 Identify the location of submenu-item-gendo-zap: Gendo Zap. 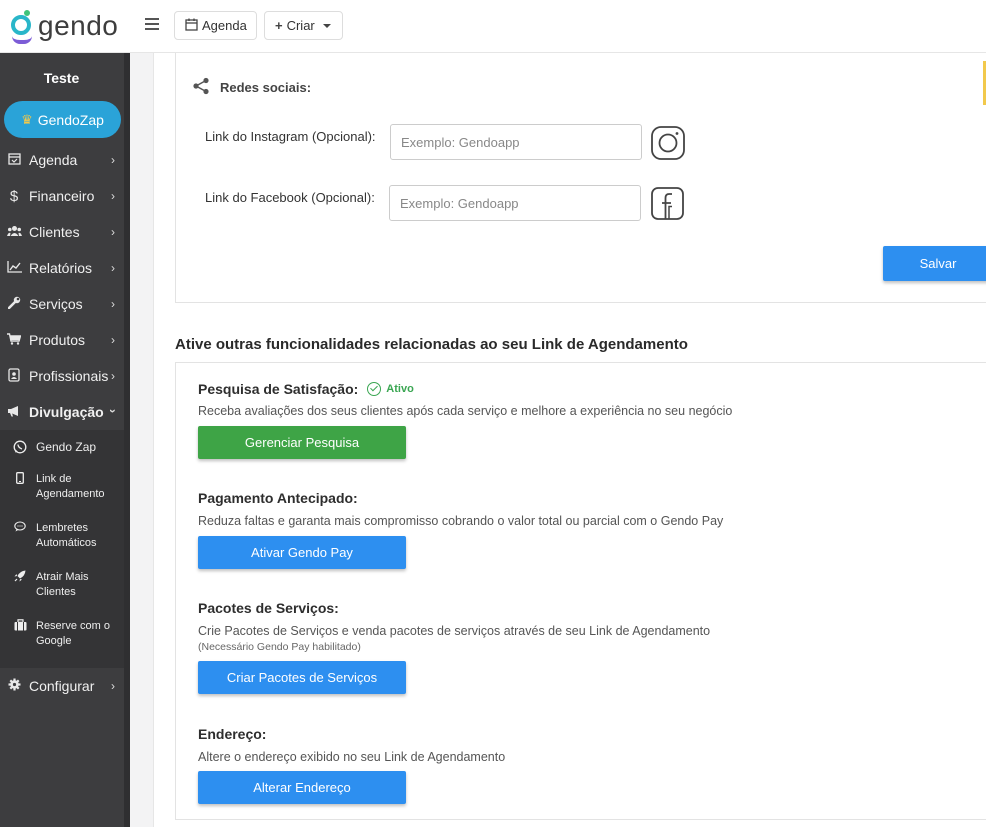
(62, 449).